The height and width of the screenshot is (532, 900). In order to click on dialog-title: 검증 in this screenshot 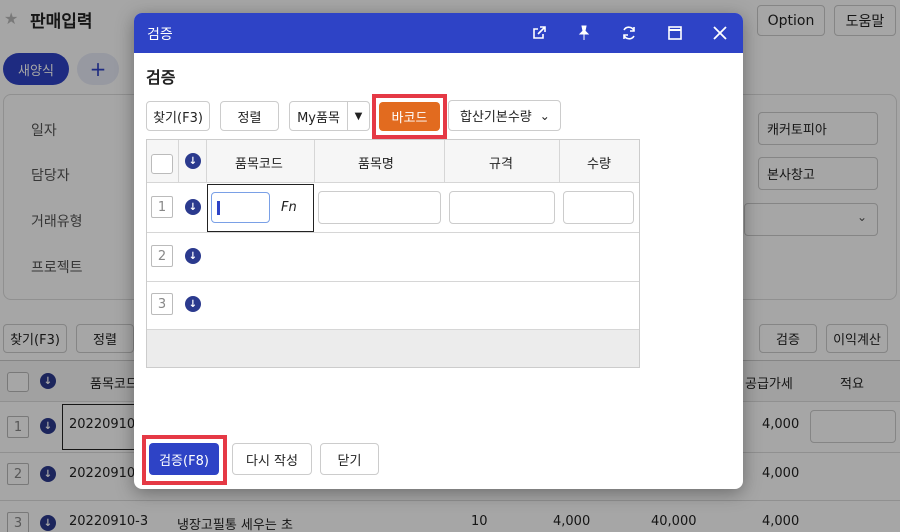, I will do `click(160, 35)`.